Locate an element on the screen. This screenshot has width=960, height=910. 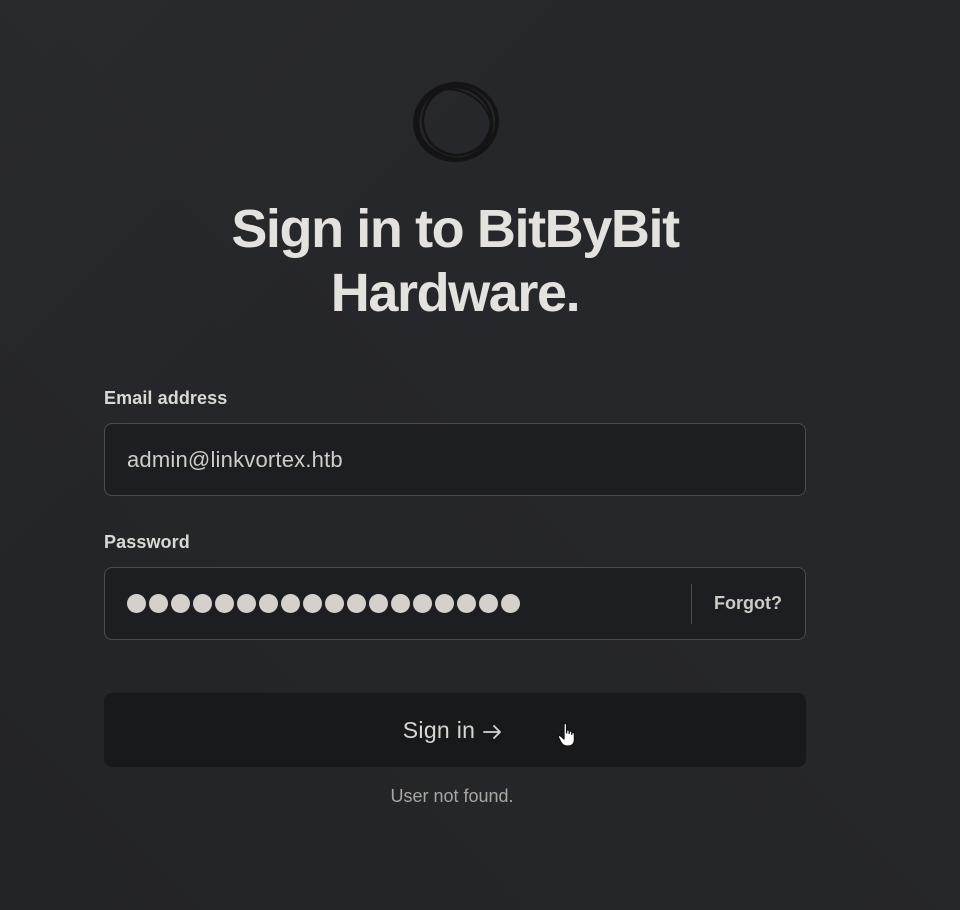
password-field: Forgot? is located at coordinates (455, 603).